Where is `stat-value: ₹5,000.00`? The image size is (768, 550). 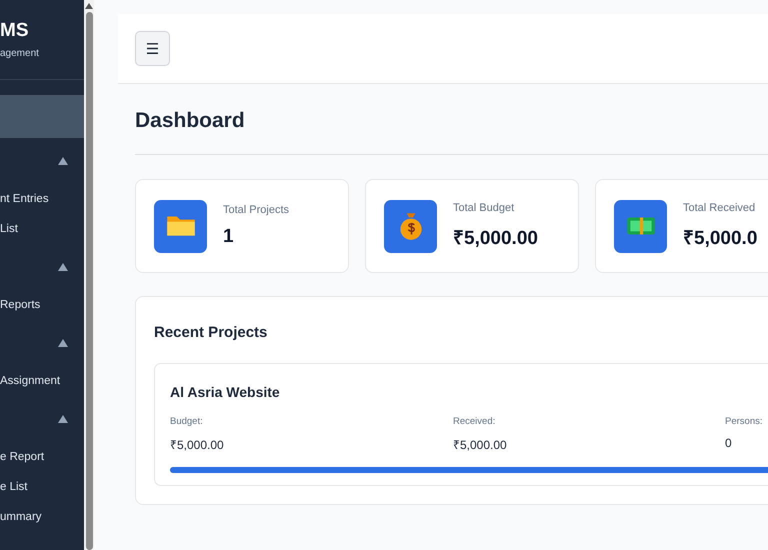 stat-value: ₹5,000.00 is located at coordinates (495, 238).